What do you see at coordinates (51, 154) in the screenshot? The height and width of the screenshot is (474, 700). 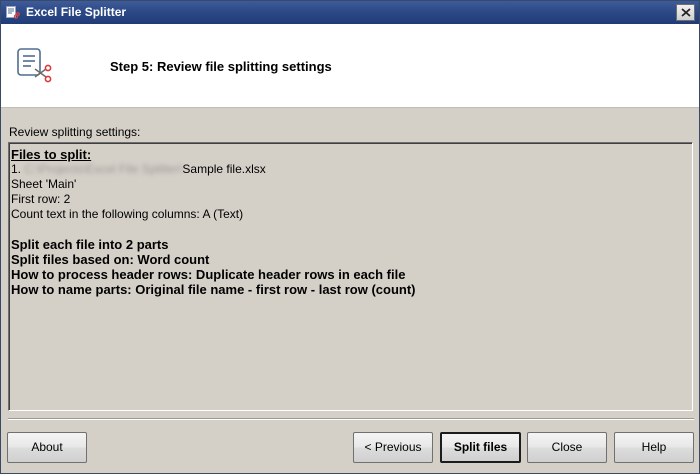 I see `files-heading: Files to split:` at bounding box center [51, 154].